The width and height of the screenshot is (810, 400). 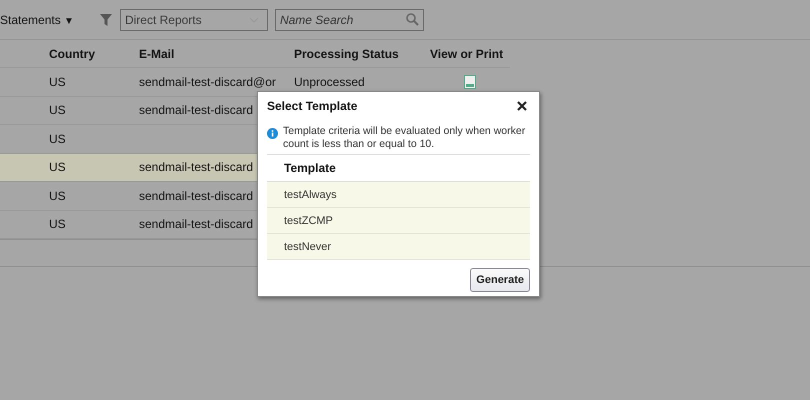 I want to click on reports-dropdown: Direct Reports, so click(x=194, y=19).